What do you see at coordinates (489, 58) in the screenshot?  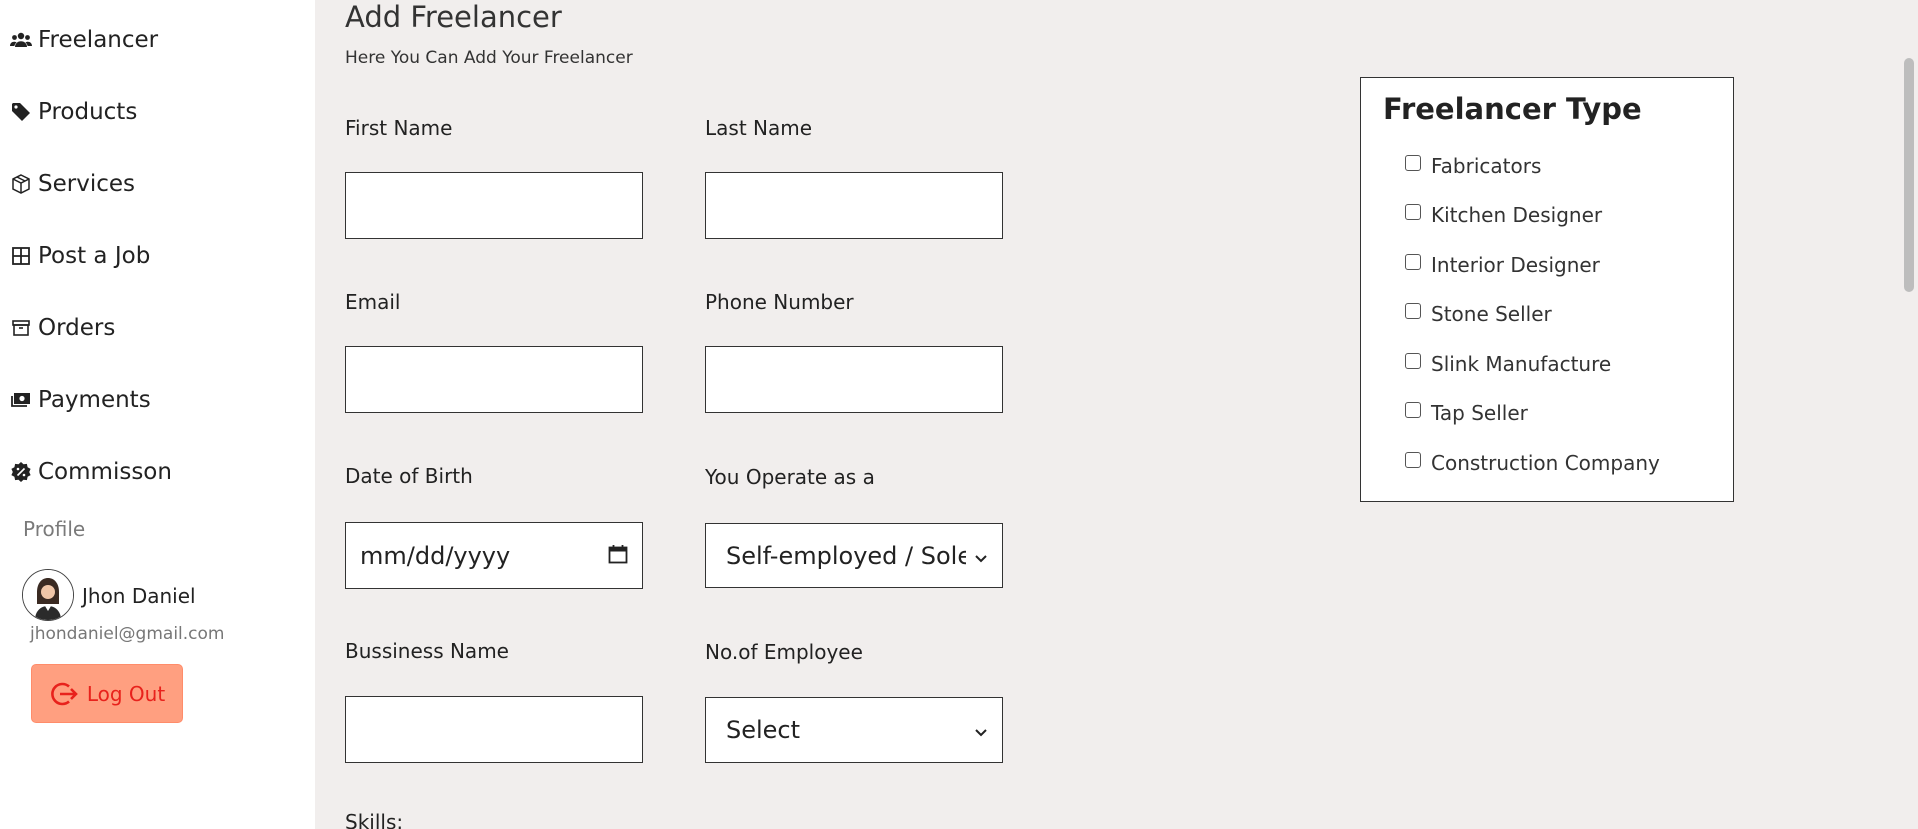 I see `page-subtitle: Here You Can Add Your Freelancer` at bounding box center [489, 58].